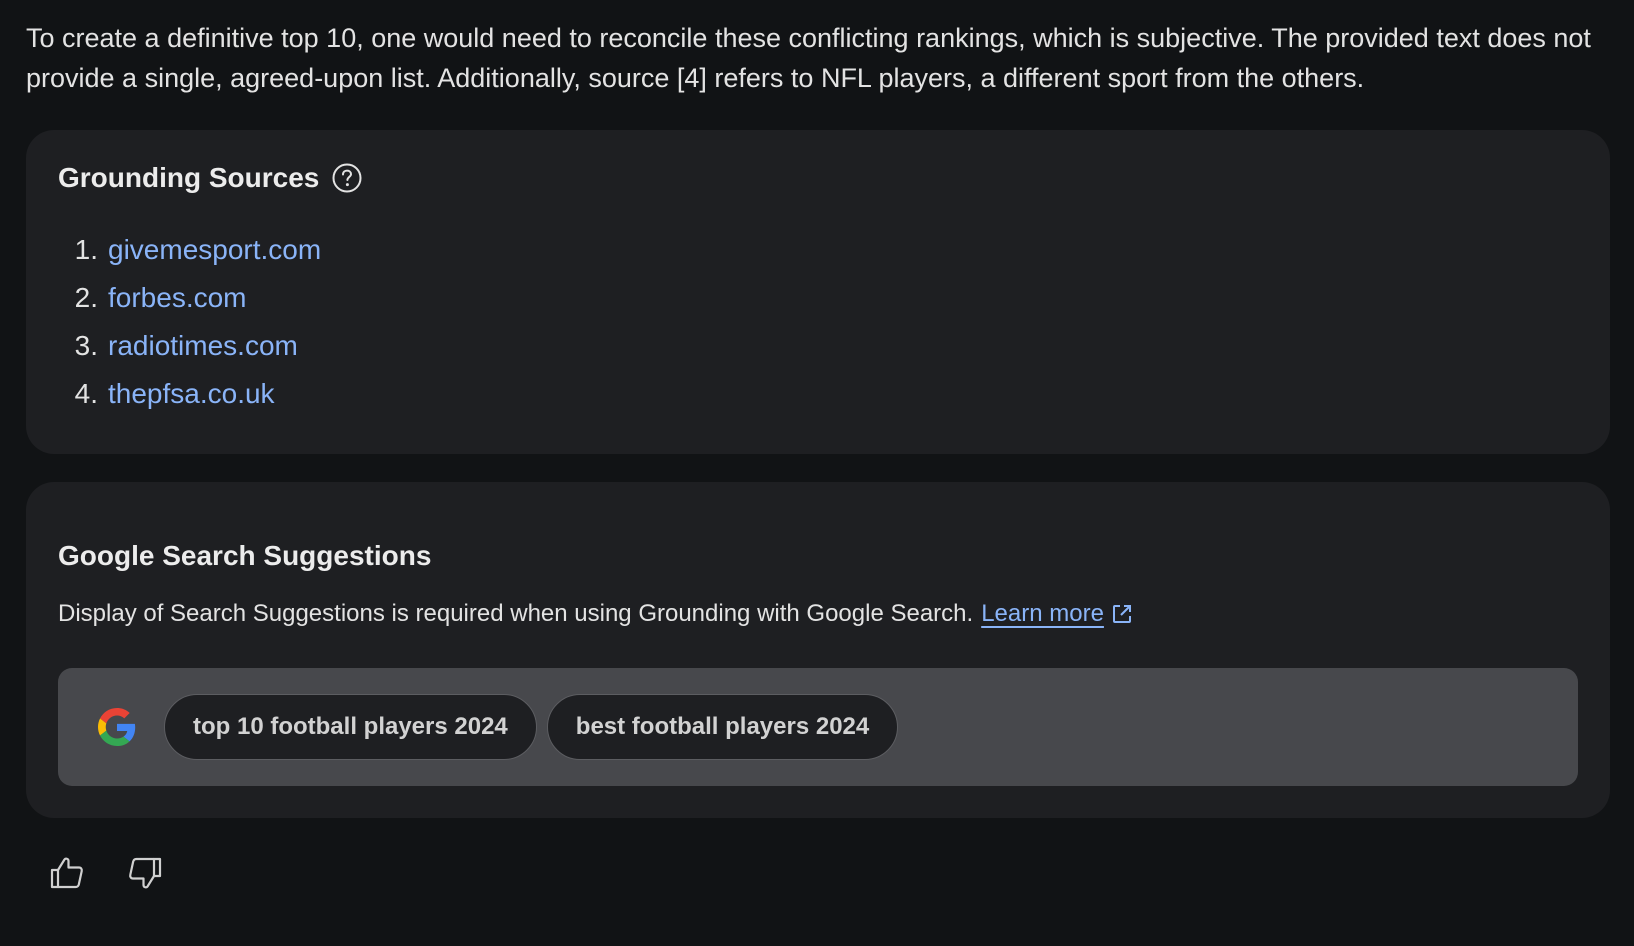 Image resolution: width=1634 pixels, height=946 pixels. I want to click on search-suggestions-title: Google Search Suggestions, so click(245, 555).